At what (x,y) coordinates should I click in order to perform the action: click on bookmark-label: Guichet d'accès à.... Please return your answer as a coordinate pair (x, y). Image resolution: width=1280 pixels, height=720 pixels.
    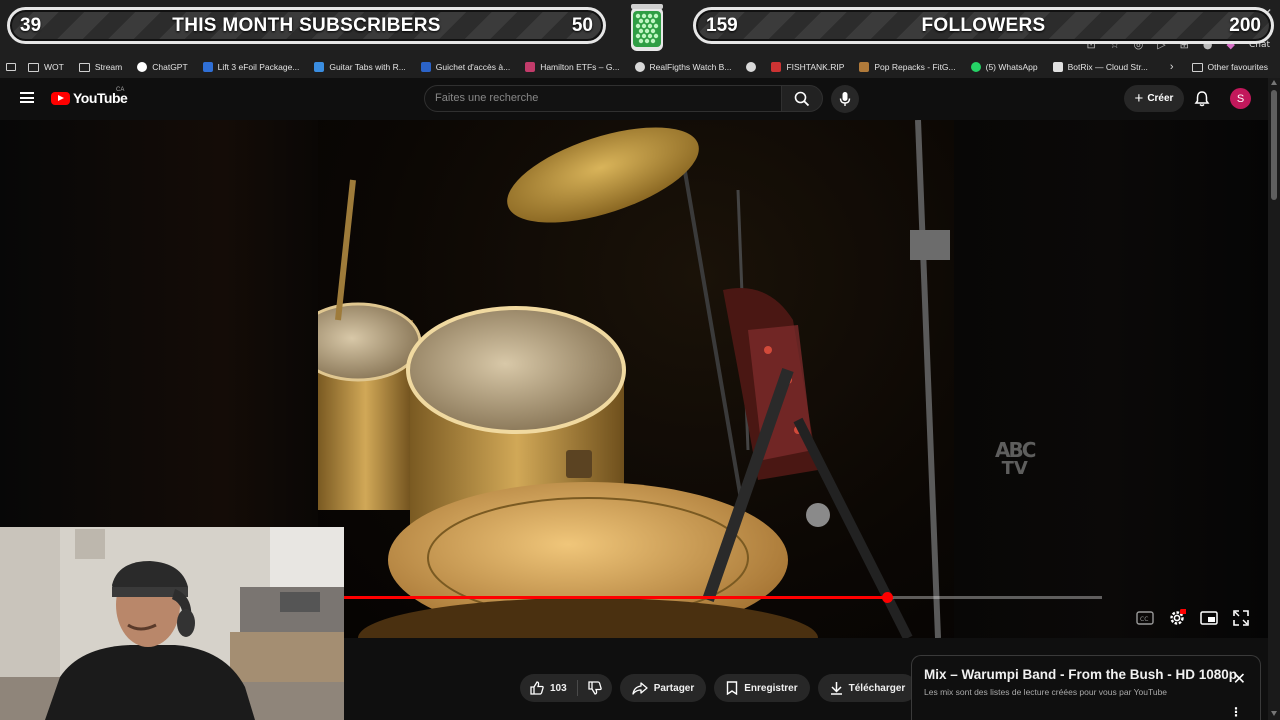
    Looking at the image, I should click on (473, 67).